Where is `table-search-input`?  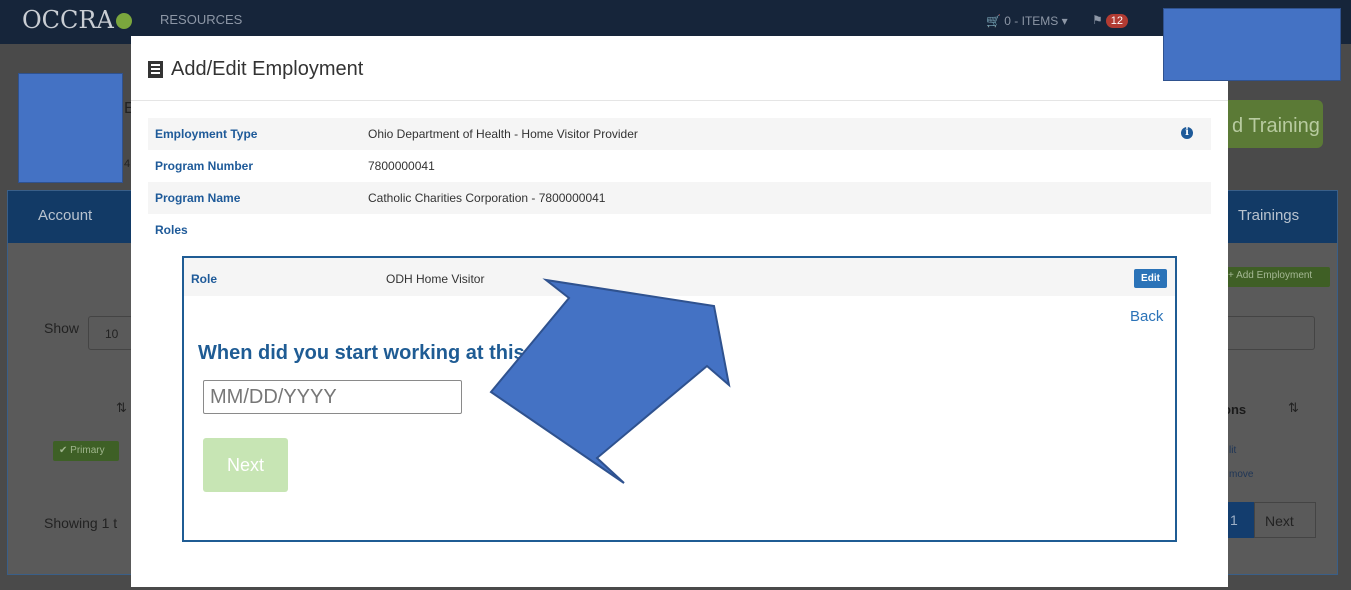 table-search-input is located at coordinates (1266, 333).